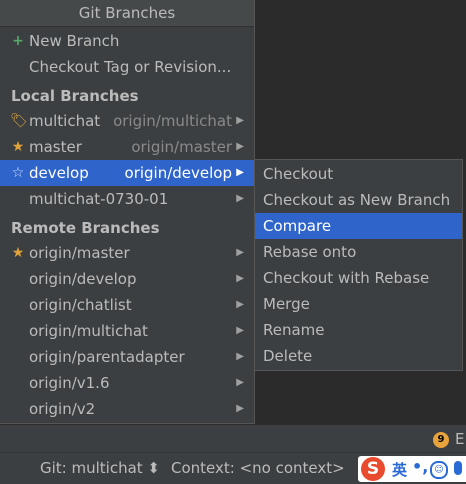 This screenshot has height=484, width=466. What do you see at coordinates (233, 438) in the screenshot?
I see `tool-window-bar: 9 E` at bounding box center [233, 438].